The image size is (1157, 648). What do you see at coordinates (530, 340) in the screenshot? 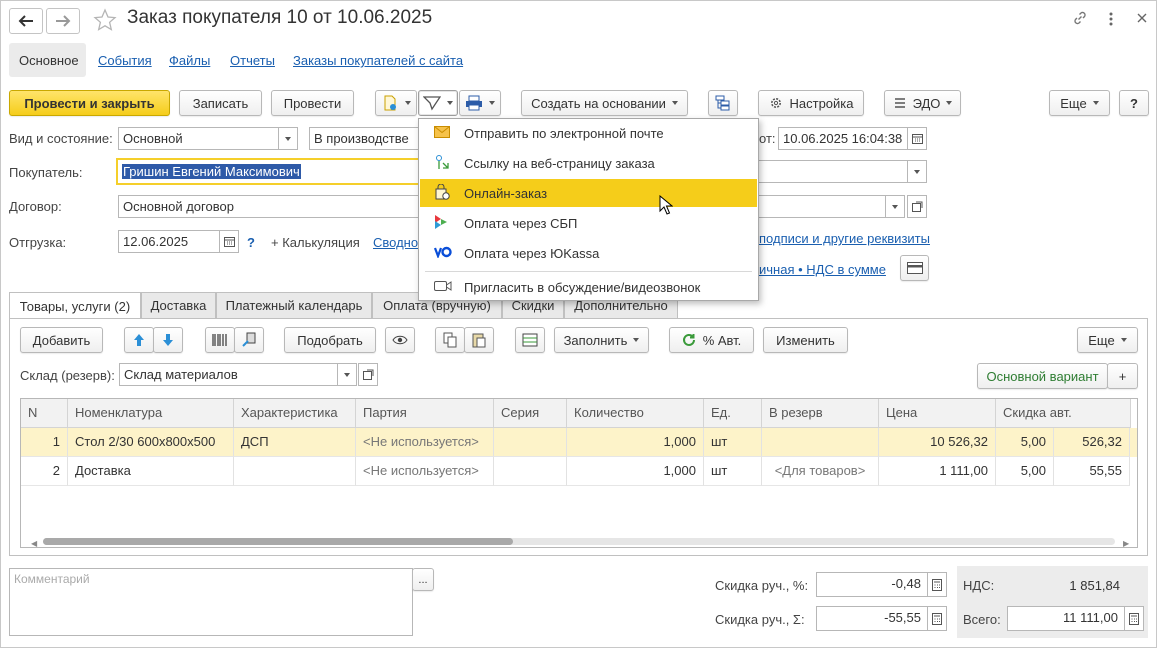
I see `fill-table-button` at bounding box center [530, 340].